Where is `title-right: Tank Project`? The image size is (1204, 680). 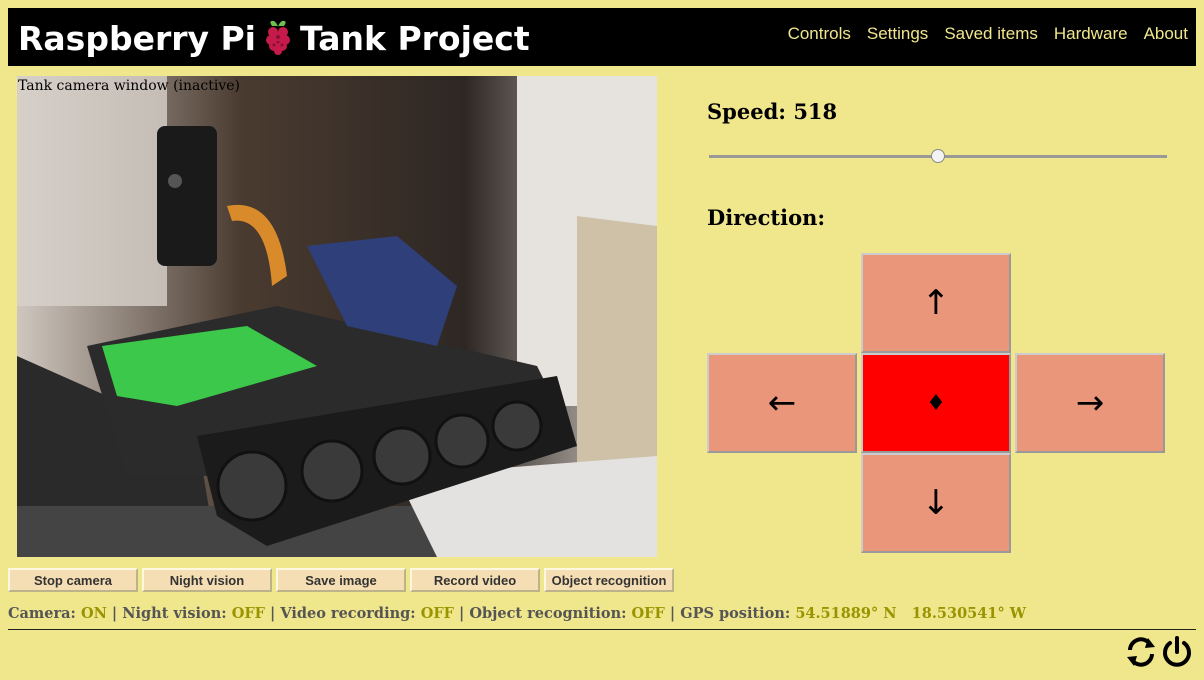 title-right: Tank Project is located at coordinates (415, 38).